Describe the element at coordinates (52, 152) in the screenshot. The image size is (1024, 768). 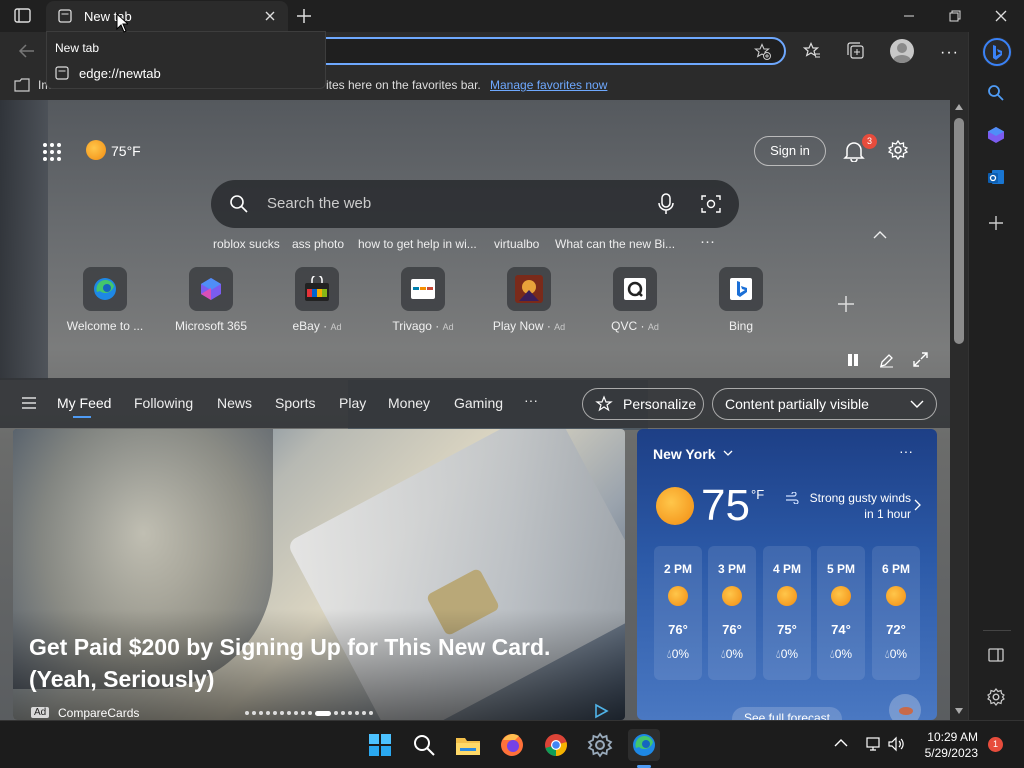
I see `app-launcher-icon` at that location.